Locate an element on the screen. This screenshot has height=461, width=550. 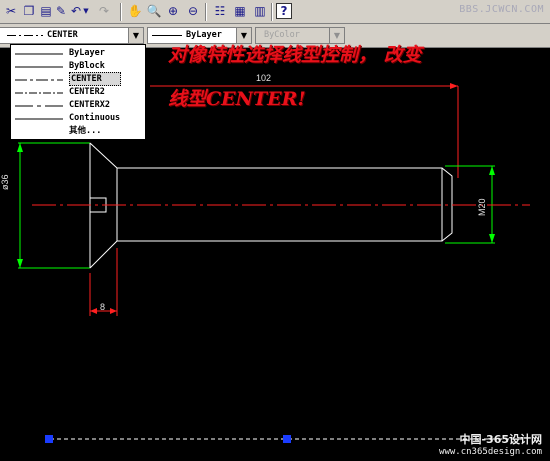
site-watermark: BBS.JCWCN.COM is located at coordinates (501, 9).